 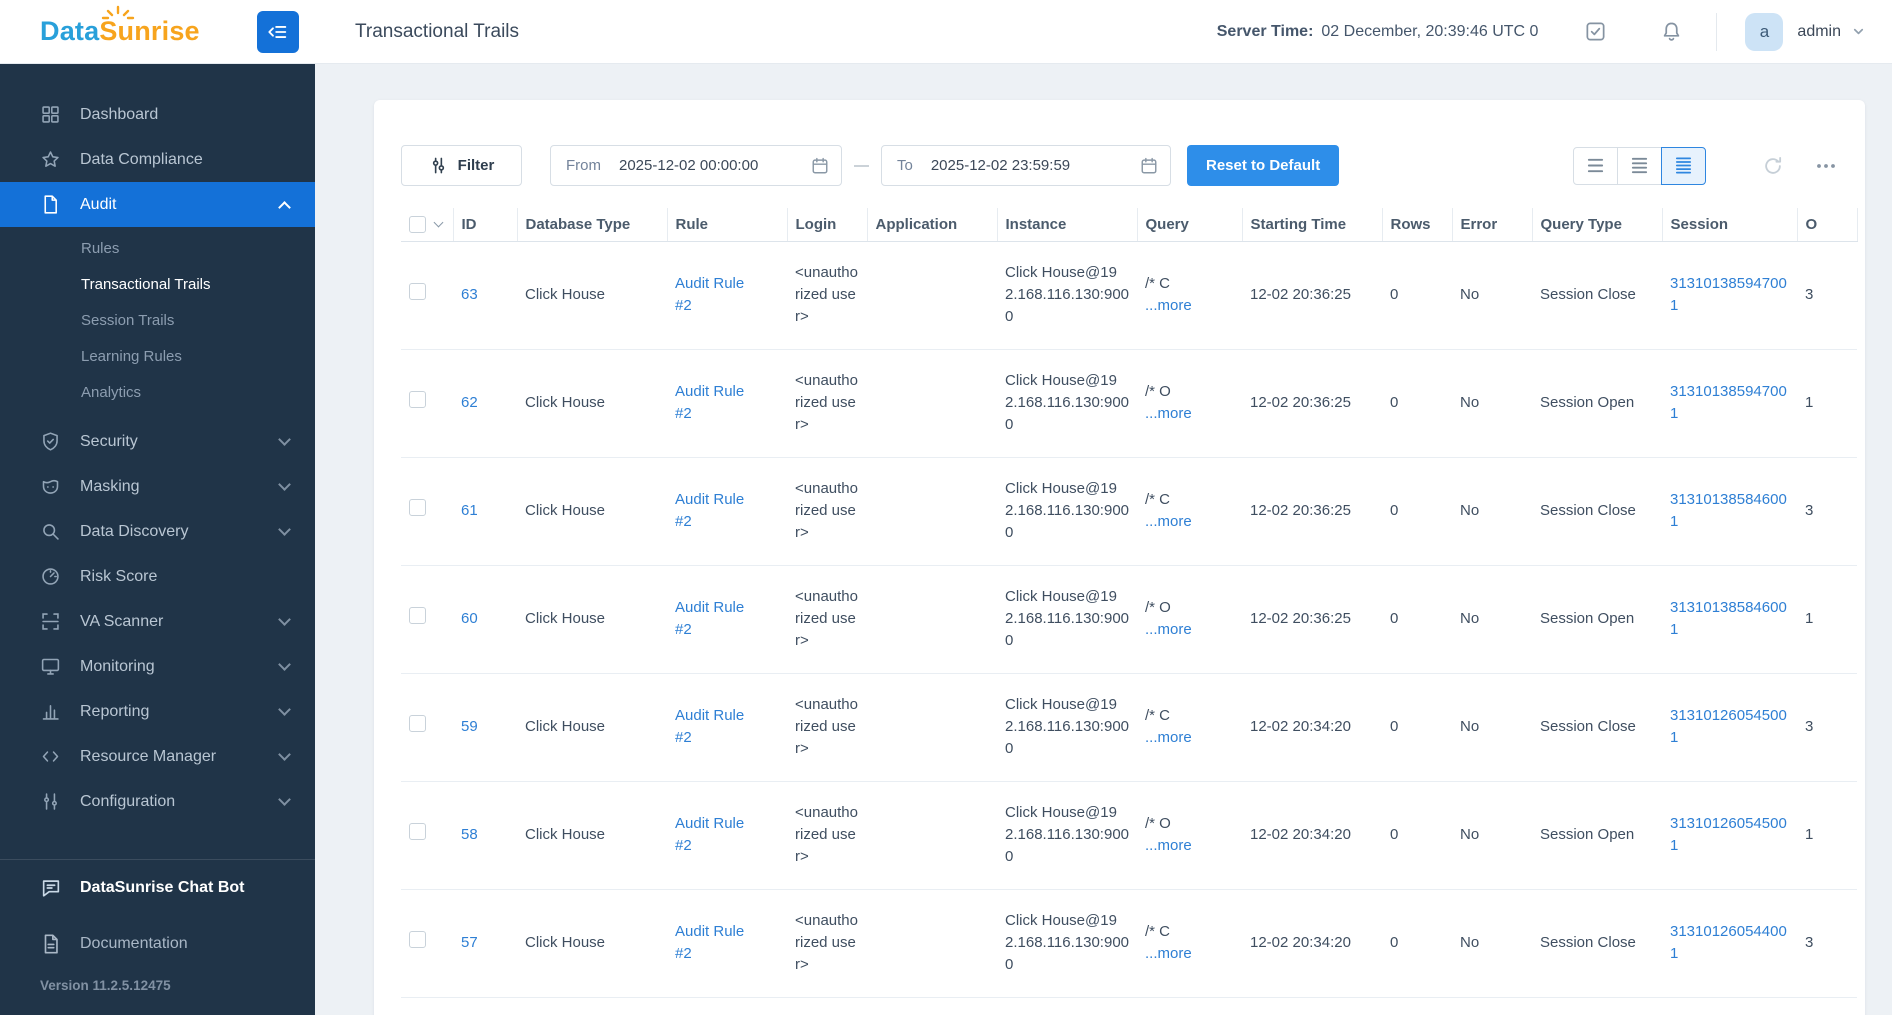 I want to click on row-density-large-button, so click(x=1595, y=165).